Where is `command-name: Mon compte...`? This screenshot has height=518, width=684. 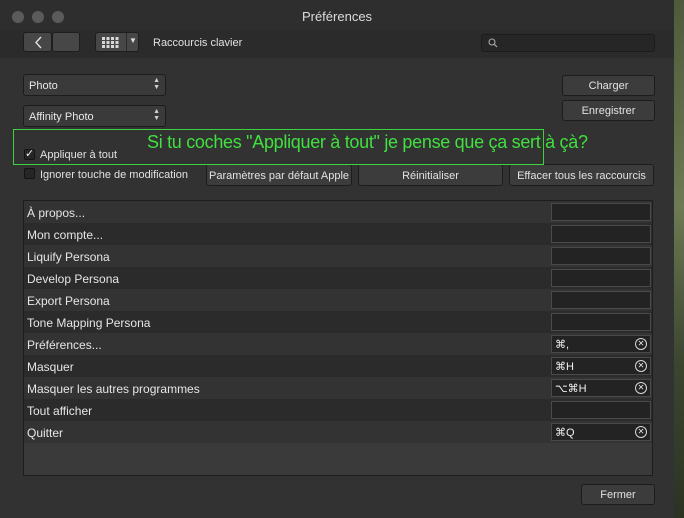
command-name: Mon compte... is located at coordinates (65, 235).